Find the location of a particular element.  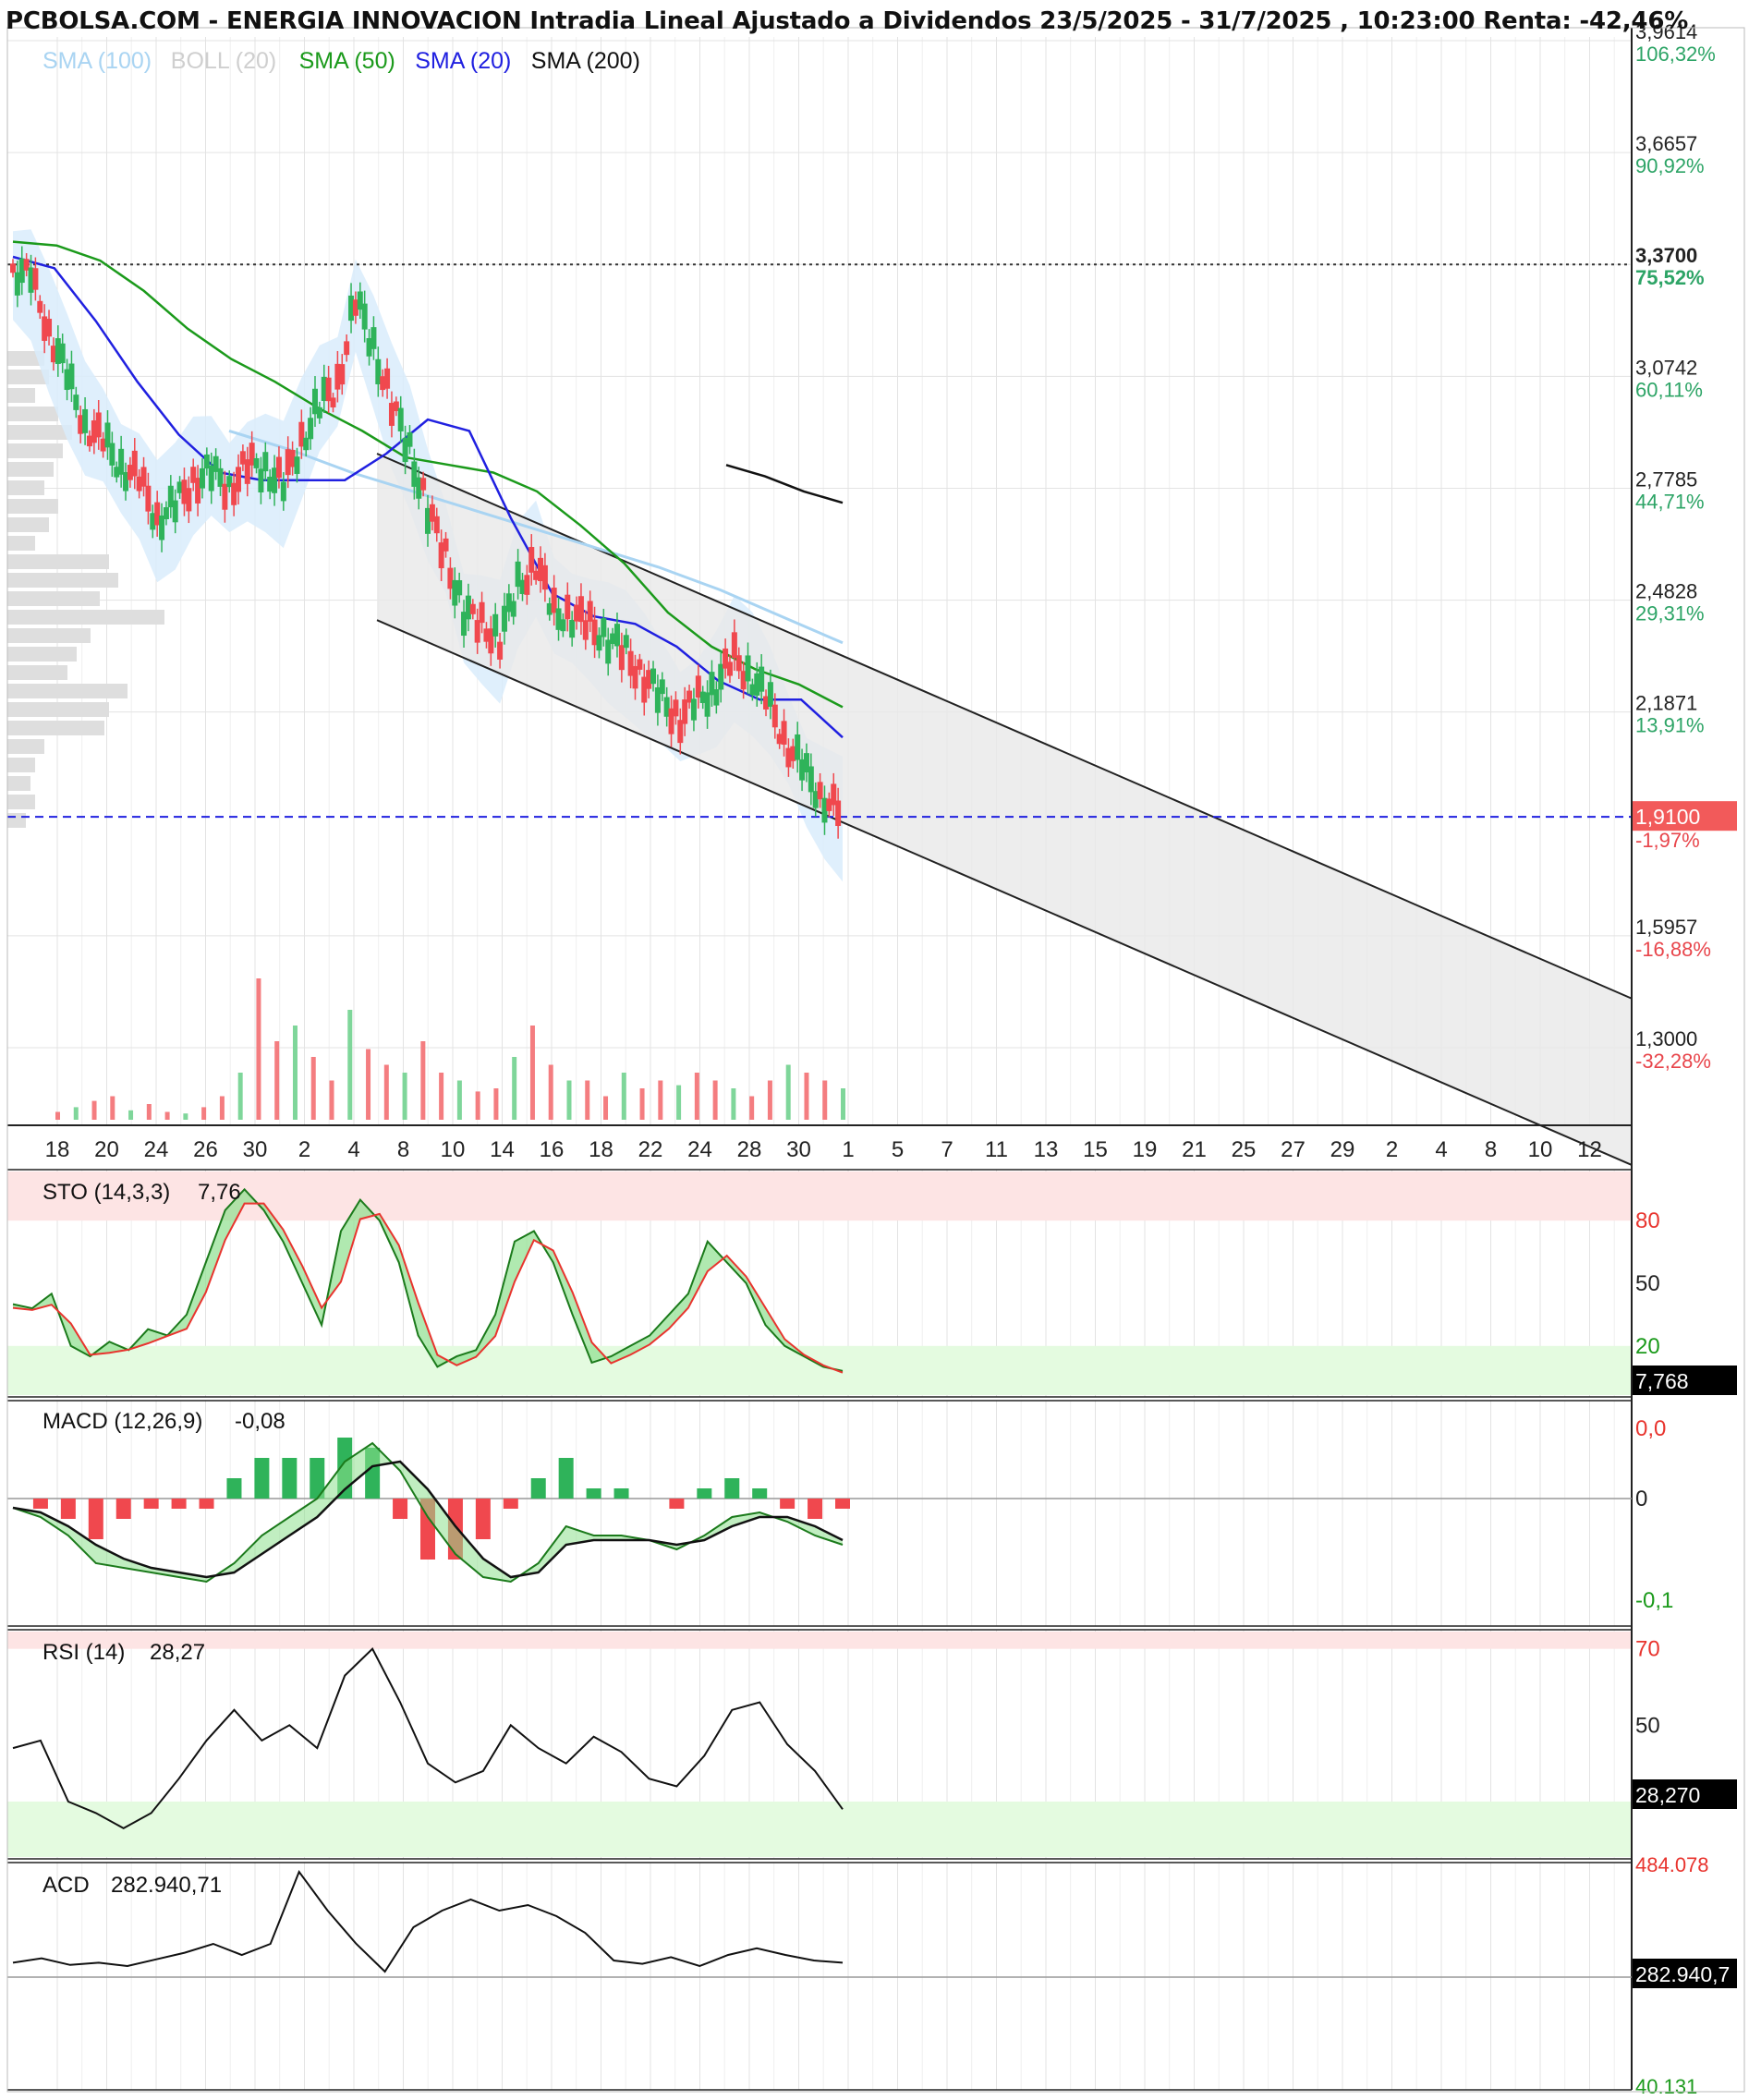

rsi-last-label: 28,270 is located at coordinates (1668, 1795).